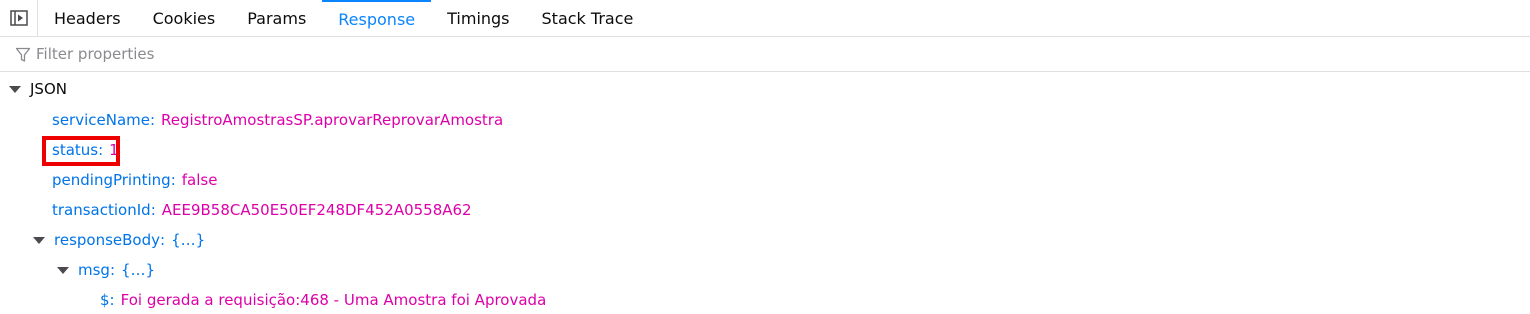 The image size is (1530, 314). What do you see at coordinates (765, 270) in the screenshot?
I see `tree-row-msg: msg: {…}` at bounding box center [765, 270].